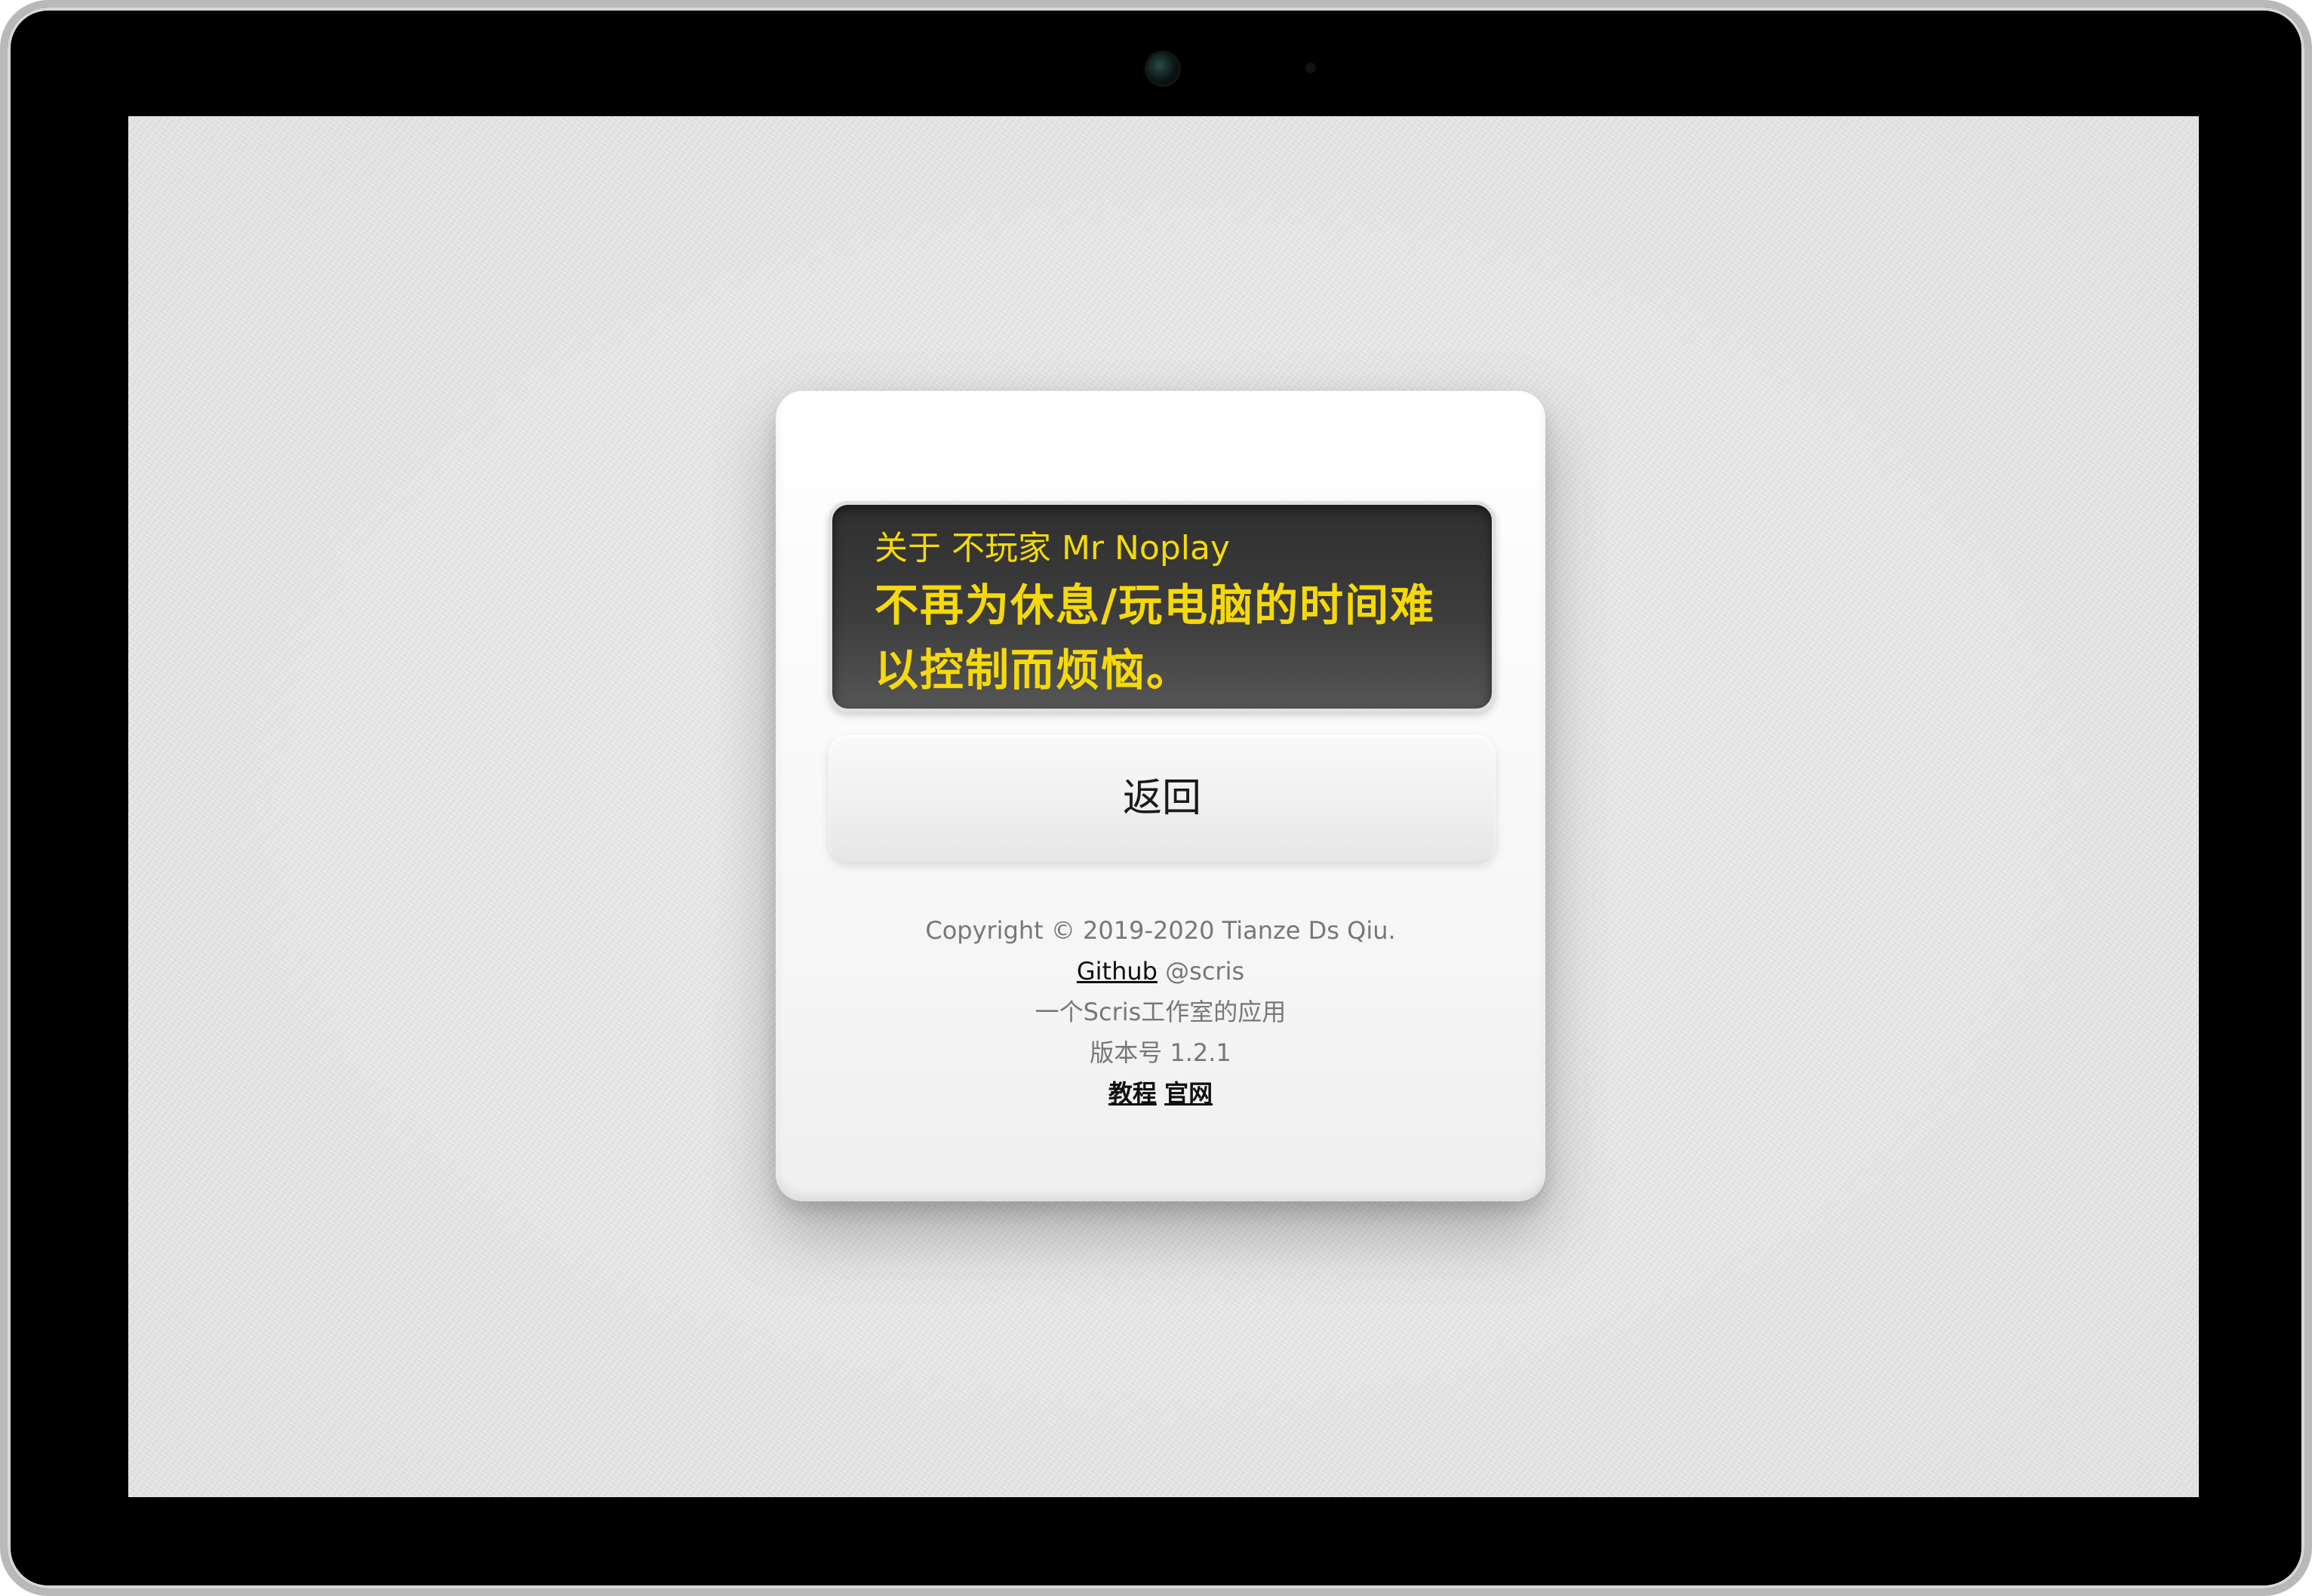  What do you see at coordinates (1189, 1093) in the screenshot?
I see `website-link: 官网` at bounding box center [1189, 1093].